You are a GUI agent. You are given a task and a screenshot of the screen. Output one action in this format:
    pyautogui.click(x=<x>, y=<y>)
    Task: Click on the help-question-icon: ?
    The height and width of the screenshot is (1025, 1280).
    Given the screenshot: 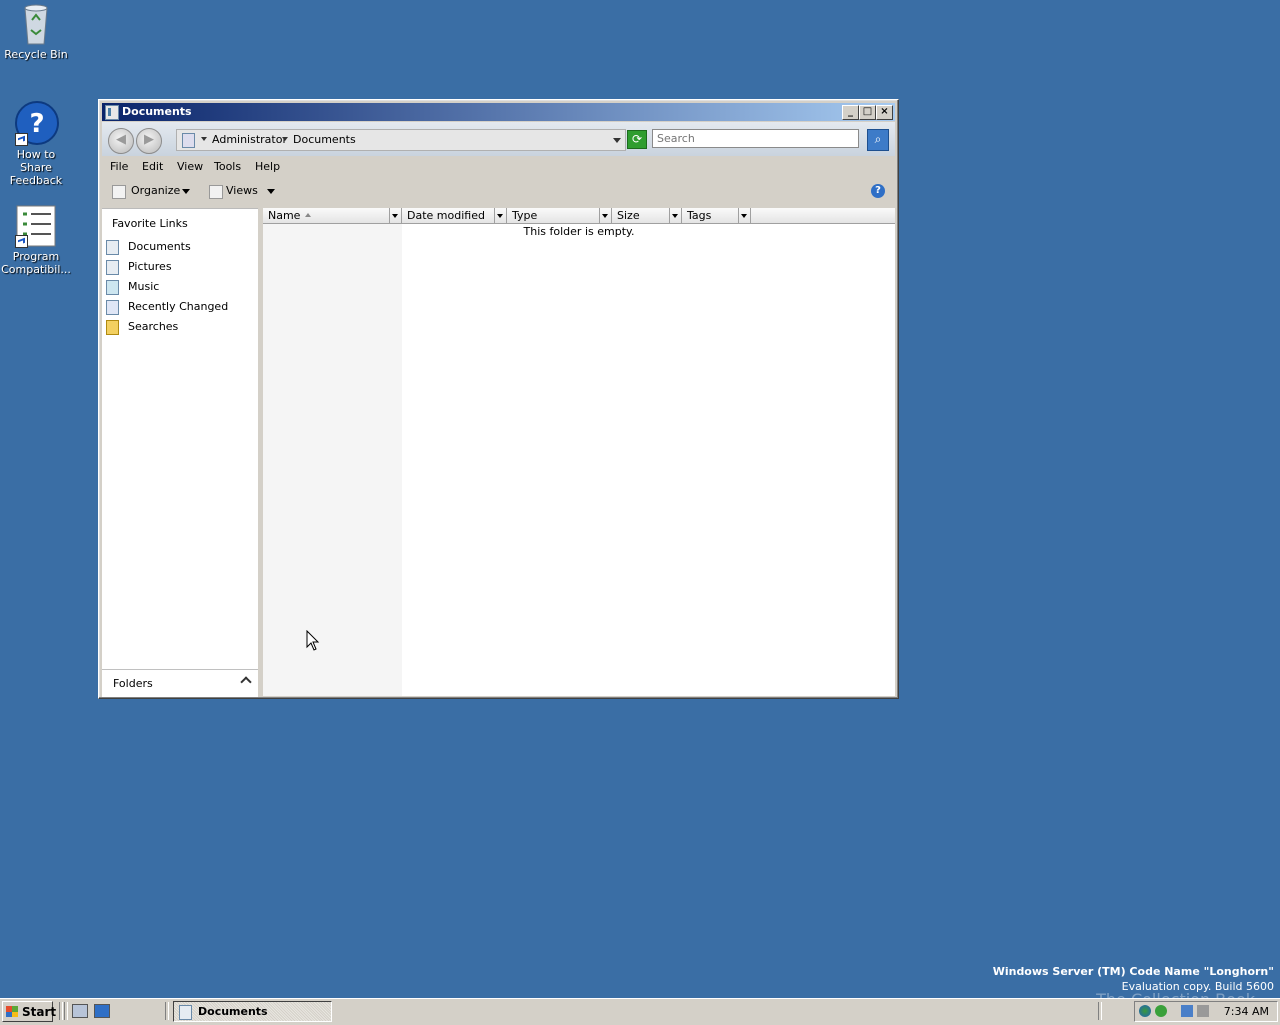 What is the action you would take?
    pyautogui.click(x=36, y=123)
    